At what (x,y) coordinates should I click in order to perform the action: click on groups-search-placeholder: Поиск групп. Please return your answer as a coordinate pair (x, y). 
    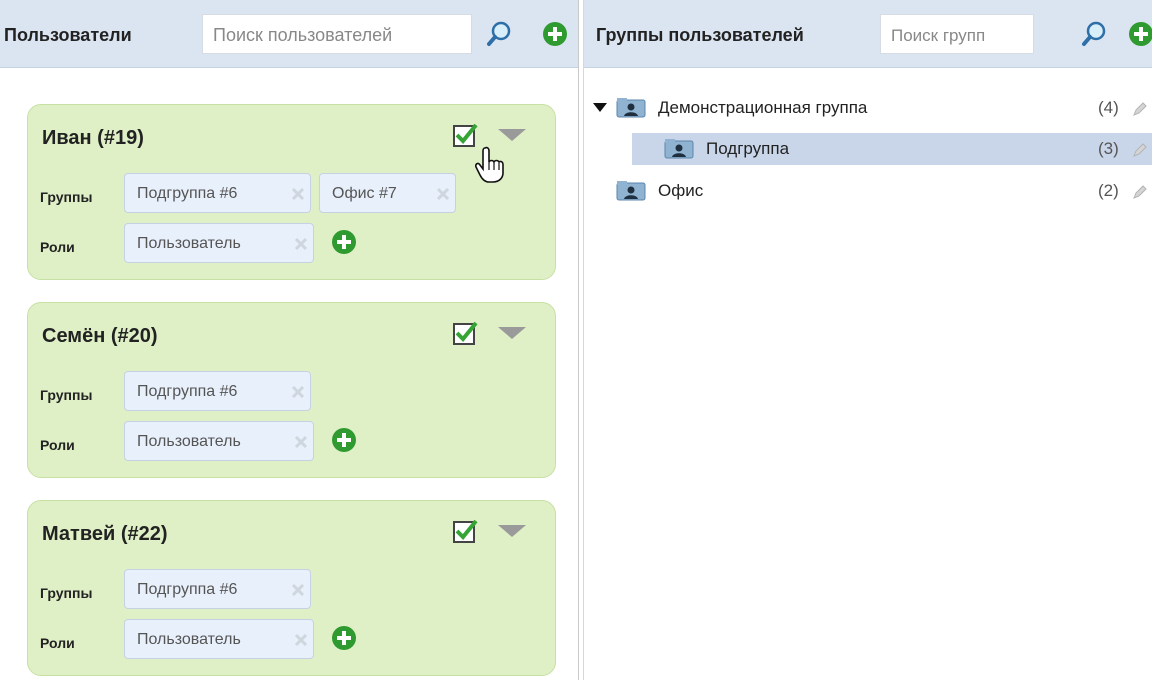
    Looking at the image, I should click on (938, 35).